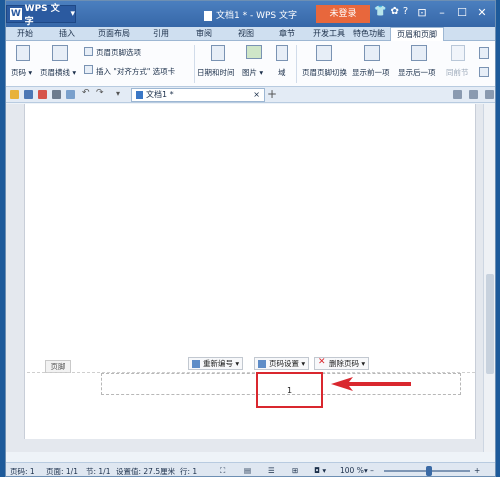 The width and height of the screenshot is (500, 477). What do you see at coordinates (70, 94) in the screenshot?
I see `print-preview-icon` at bounding box center [70, 94].